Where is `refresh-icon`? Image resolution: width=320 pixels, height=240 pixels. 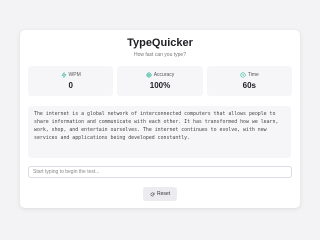 refresh-icon is located at coordinates (152, 194).